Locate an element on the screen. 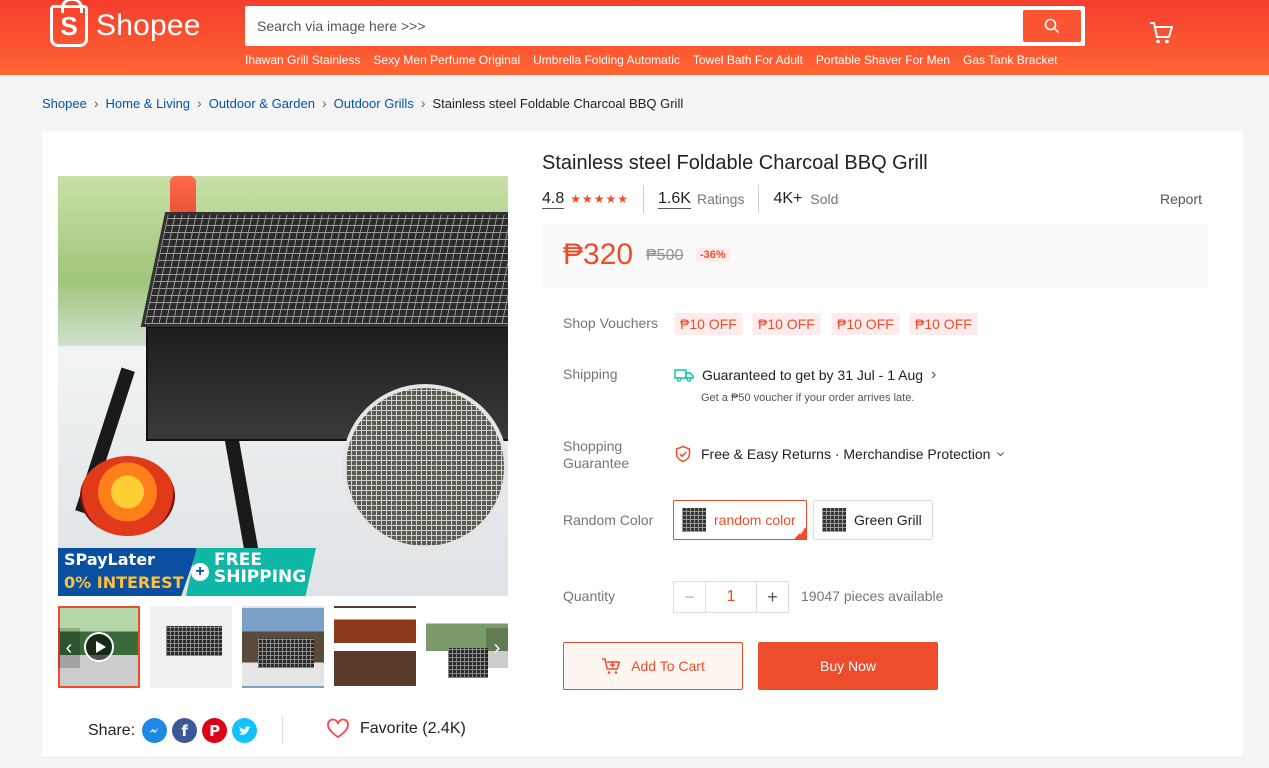  suggestion-link: Gas Tank Bracket is located at coordinates (1010, 60).